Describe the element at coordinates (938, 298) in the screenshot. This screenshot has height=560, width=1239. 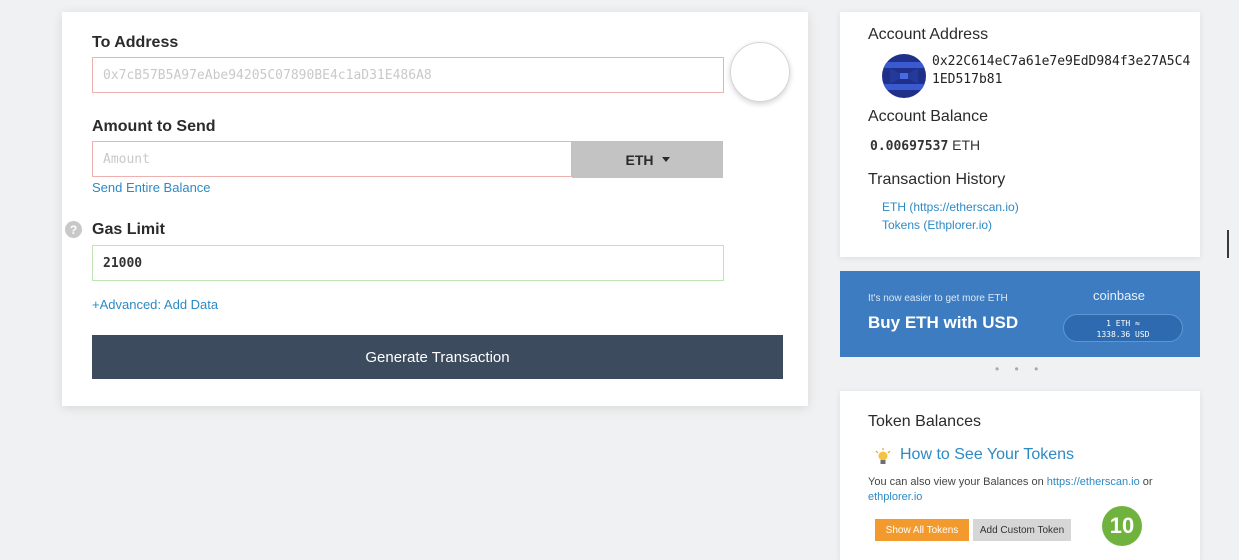
I see `promo-subtext: It's now easier to get more ETH` at that location.